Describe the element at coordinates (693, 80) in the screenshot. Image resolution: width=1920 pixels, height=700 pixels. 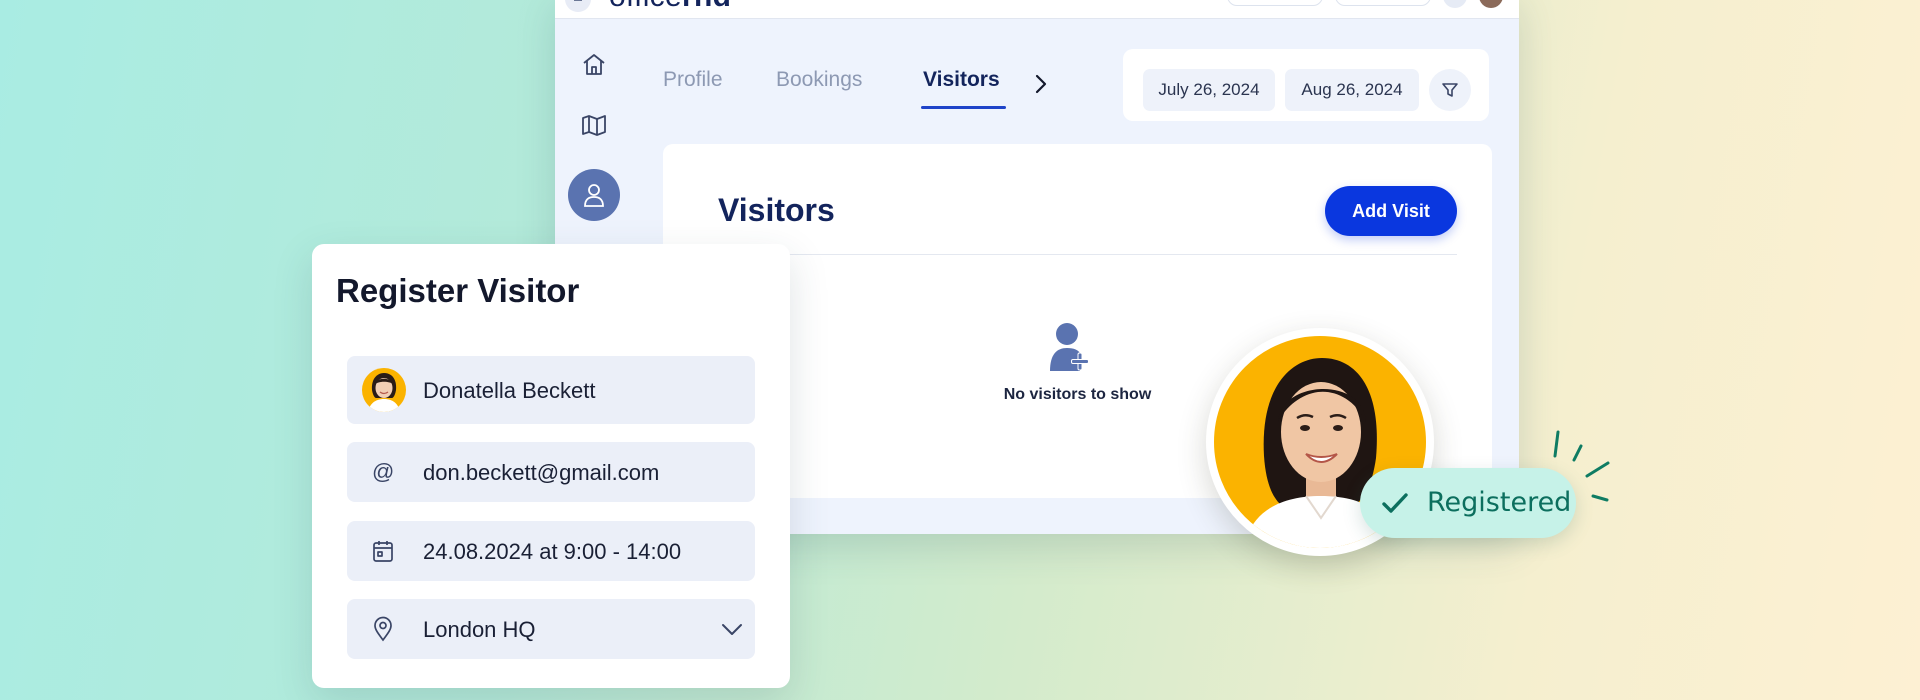
I see `tab-profile: Profile` at that location.